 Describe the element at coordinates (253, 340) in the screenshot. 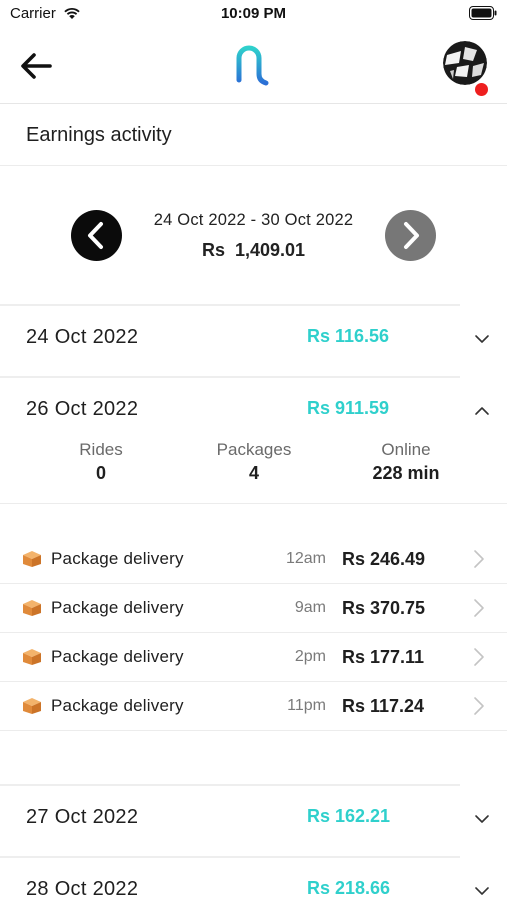

I see `day-row: 24 Oct 2022 Rs 116.56` at that location.